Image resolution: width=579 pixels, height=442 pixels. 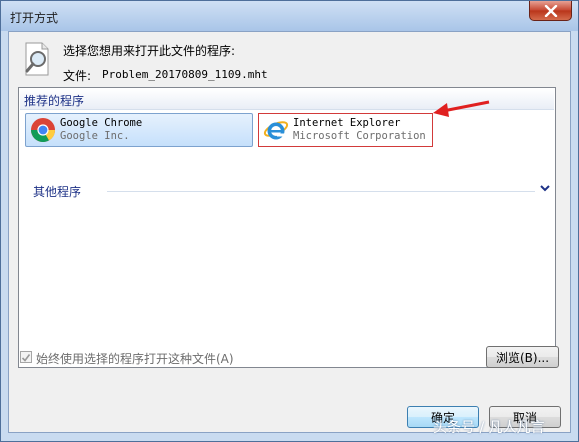 I want to click on file-label: 文件:, so click(x=77, y=76).